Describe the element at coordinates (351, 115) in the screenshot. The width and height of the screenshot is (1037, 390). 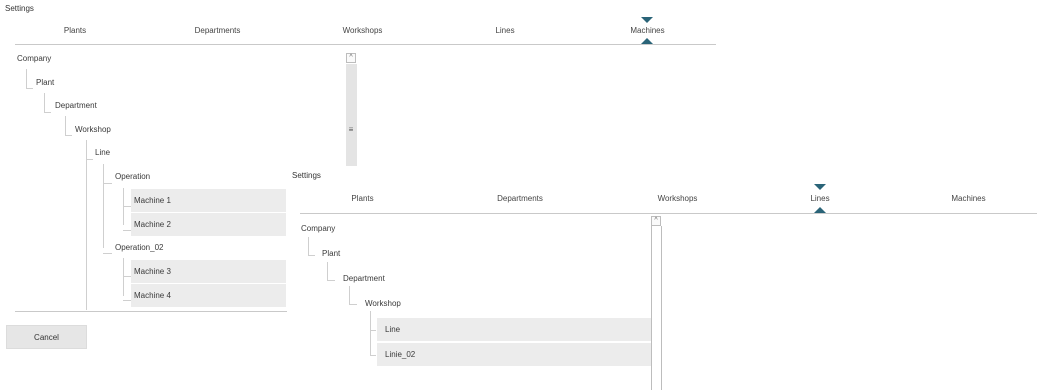
I see `scrollbar-thumb` at that location.